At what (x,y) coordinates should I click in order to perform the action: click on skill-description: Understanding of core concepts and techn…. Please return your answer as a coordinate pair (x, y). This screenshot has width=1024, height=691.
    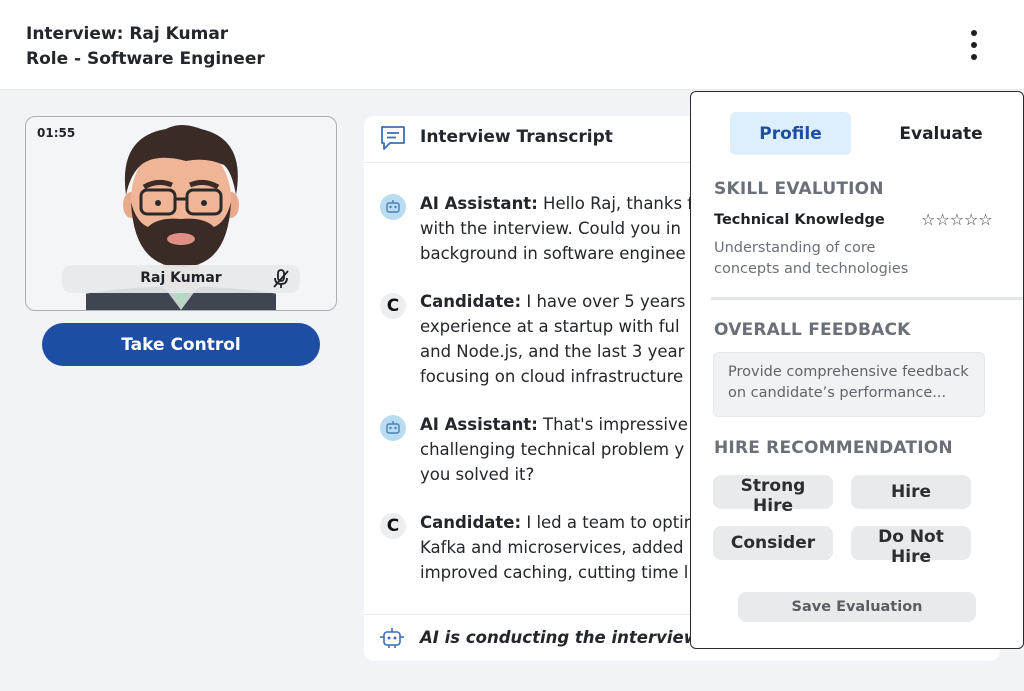
    Looking at the image, I should click on (811, 258).